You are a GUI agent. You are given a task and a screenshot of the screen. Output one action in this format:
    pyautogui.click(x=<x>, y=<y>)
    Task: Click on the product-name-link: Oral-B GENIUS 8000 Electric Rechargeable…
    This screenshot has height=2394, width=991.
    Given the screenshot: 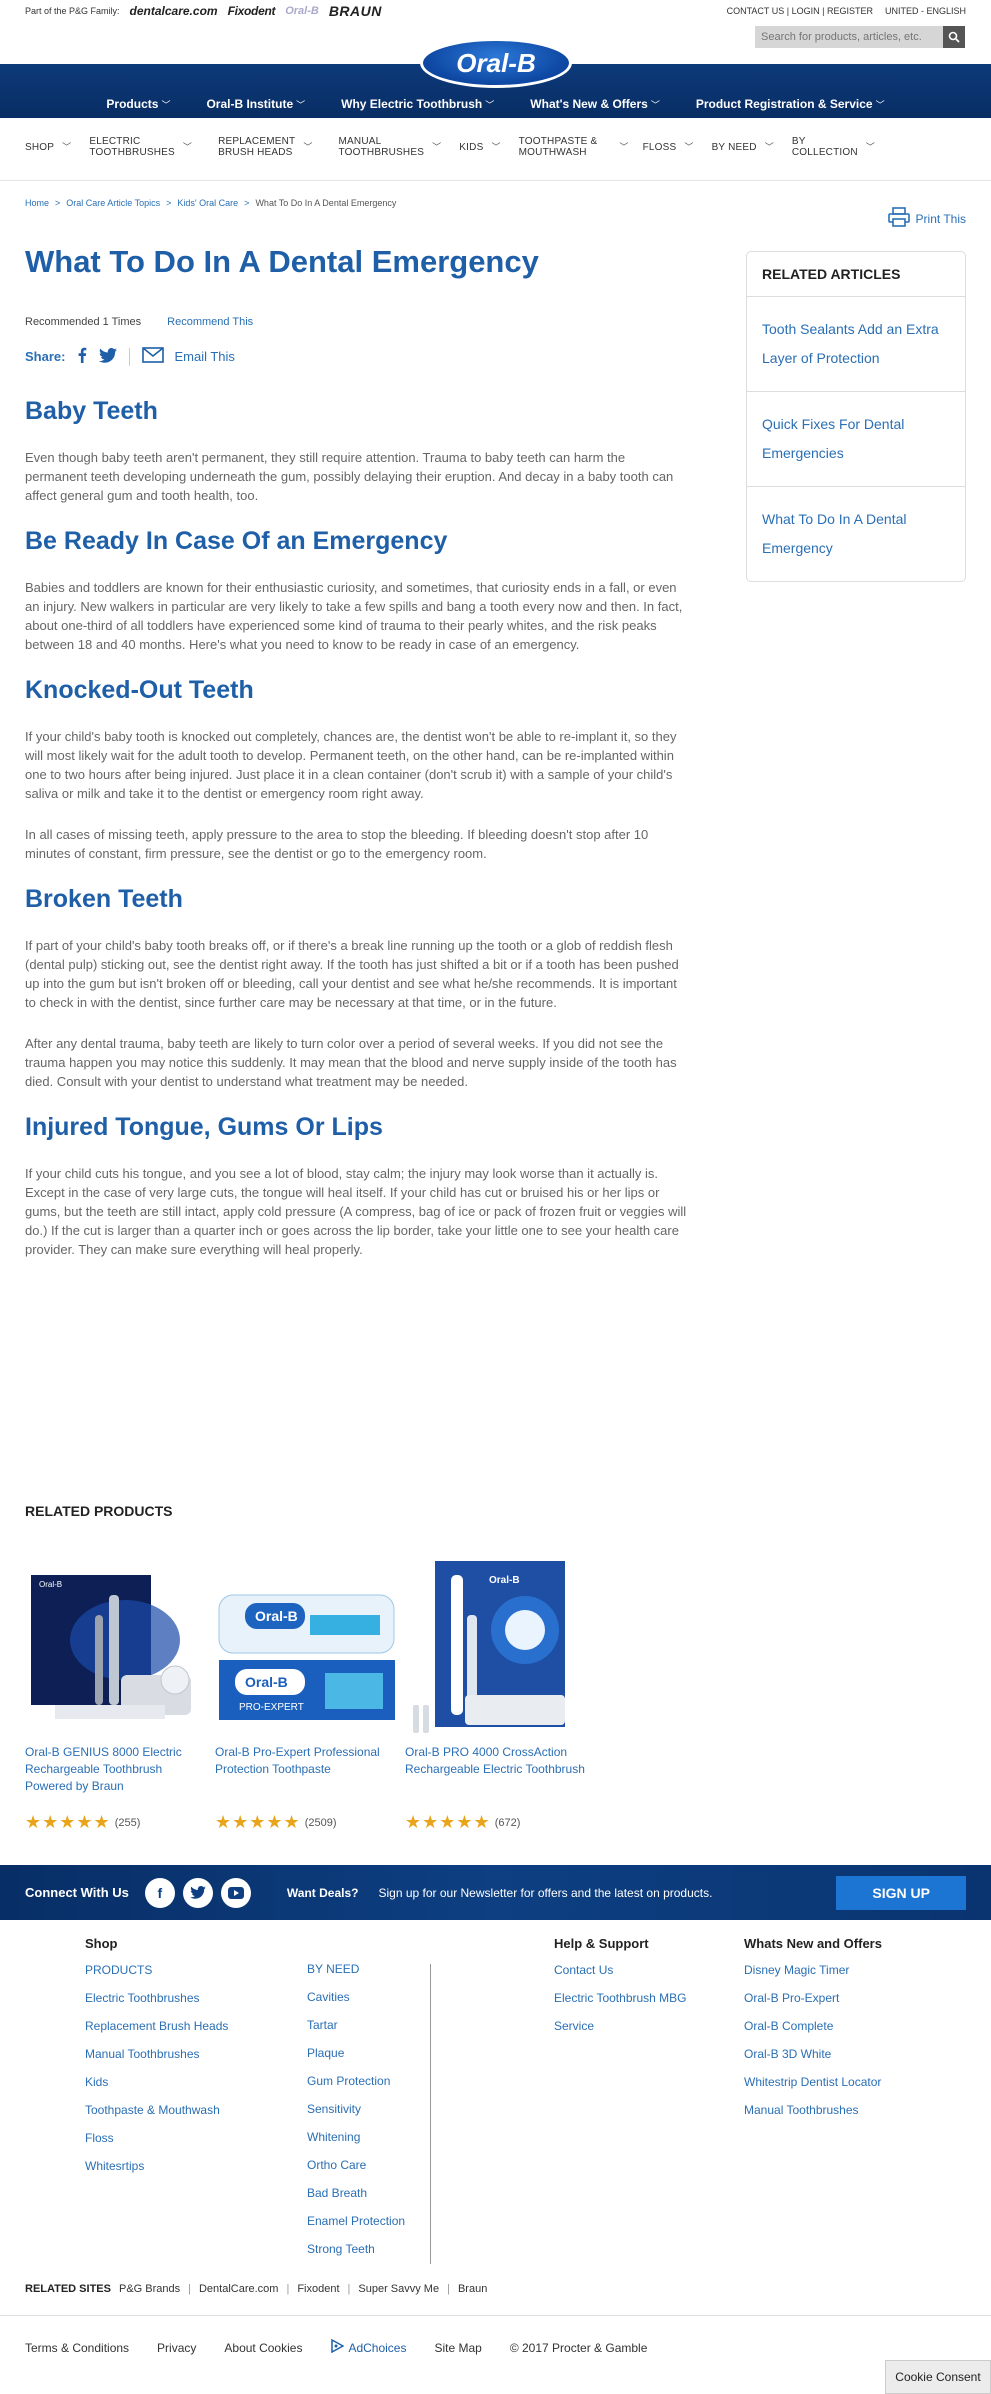 What is the action you would take?
    pyautogui.click(x=115, y=1774)
    